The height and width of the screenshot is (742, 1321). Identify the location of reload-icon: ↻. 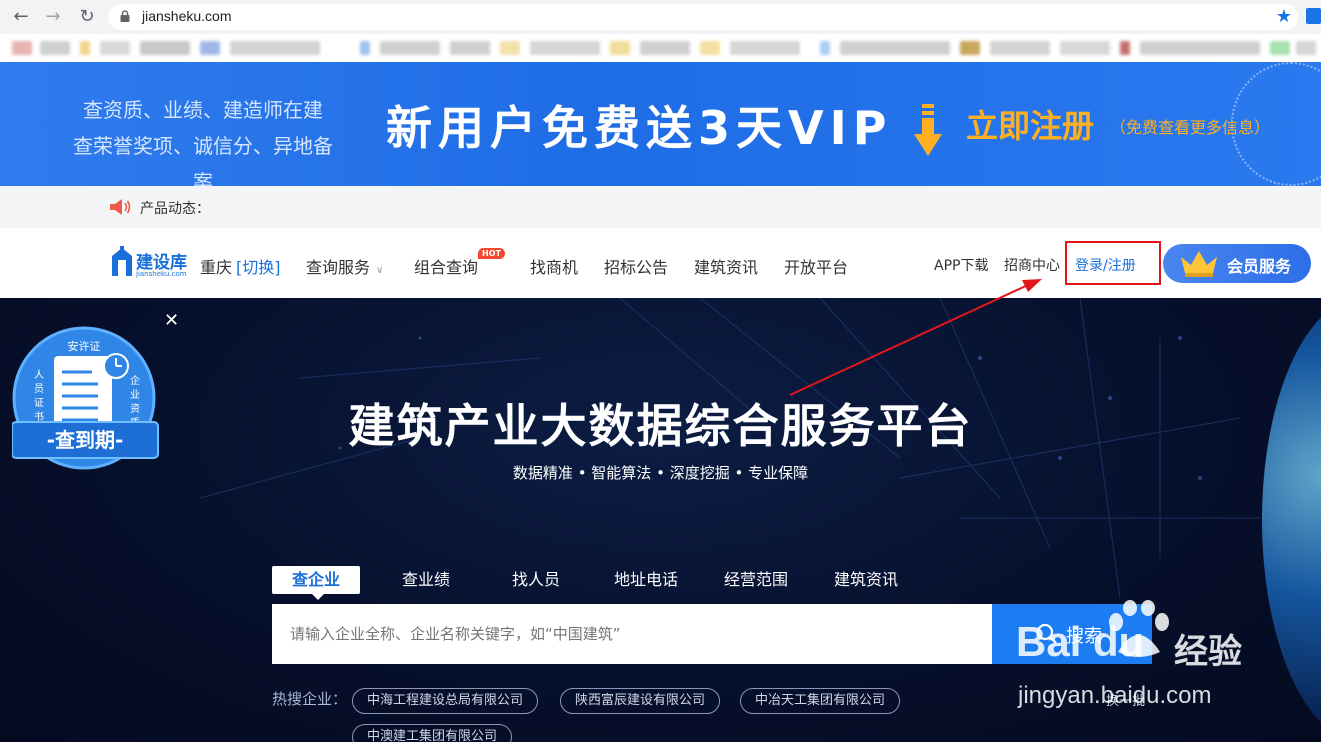
(87, 17).